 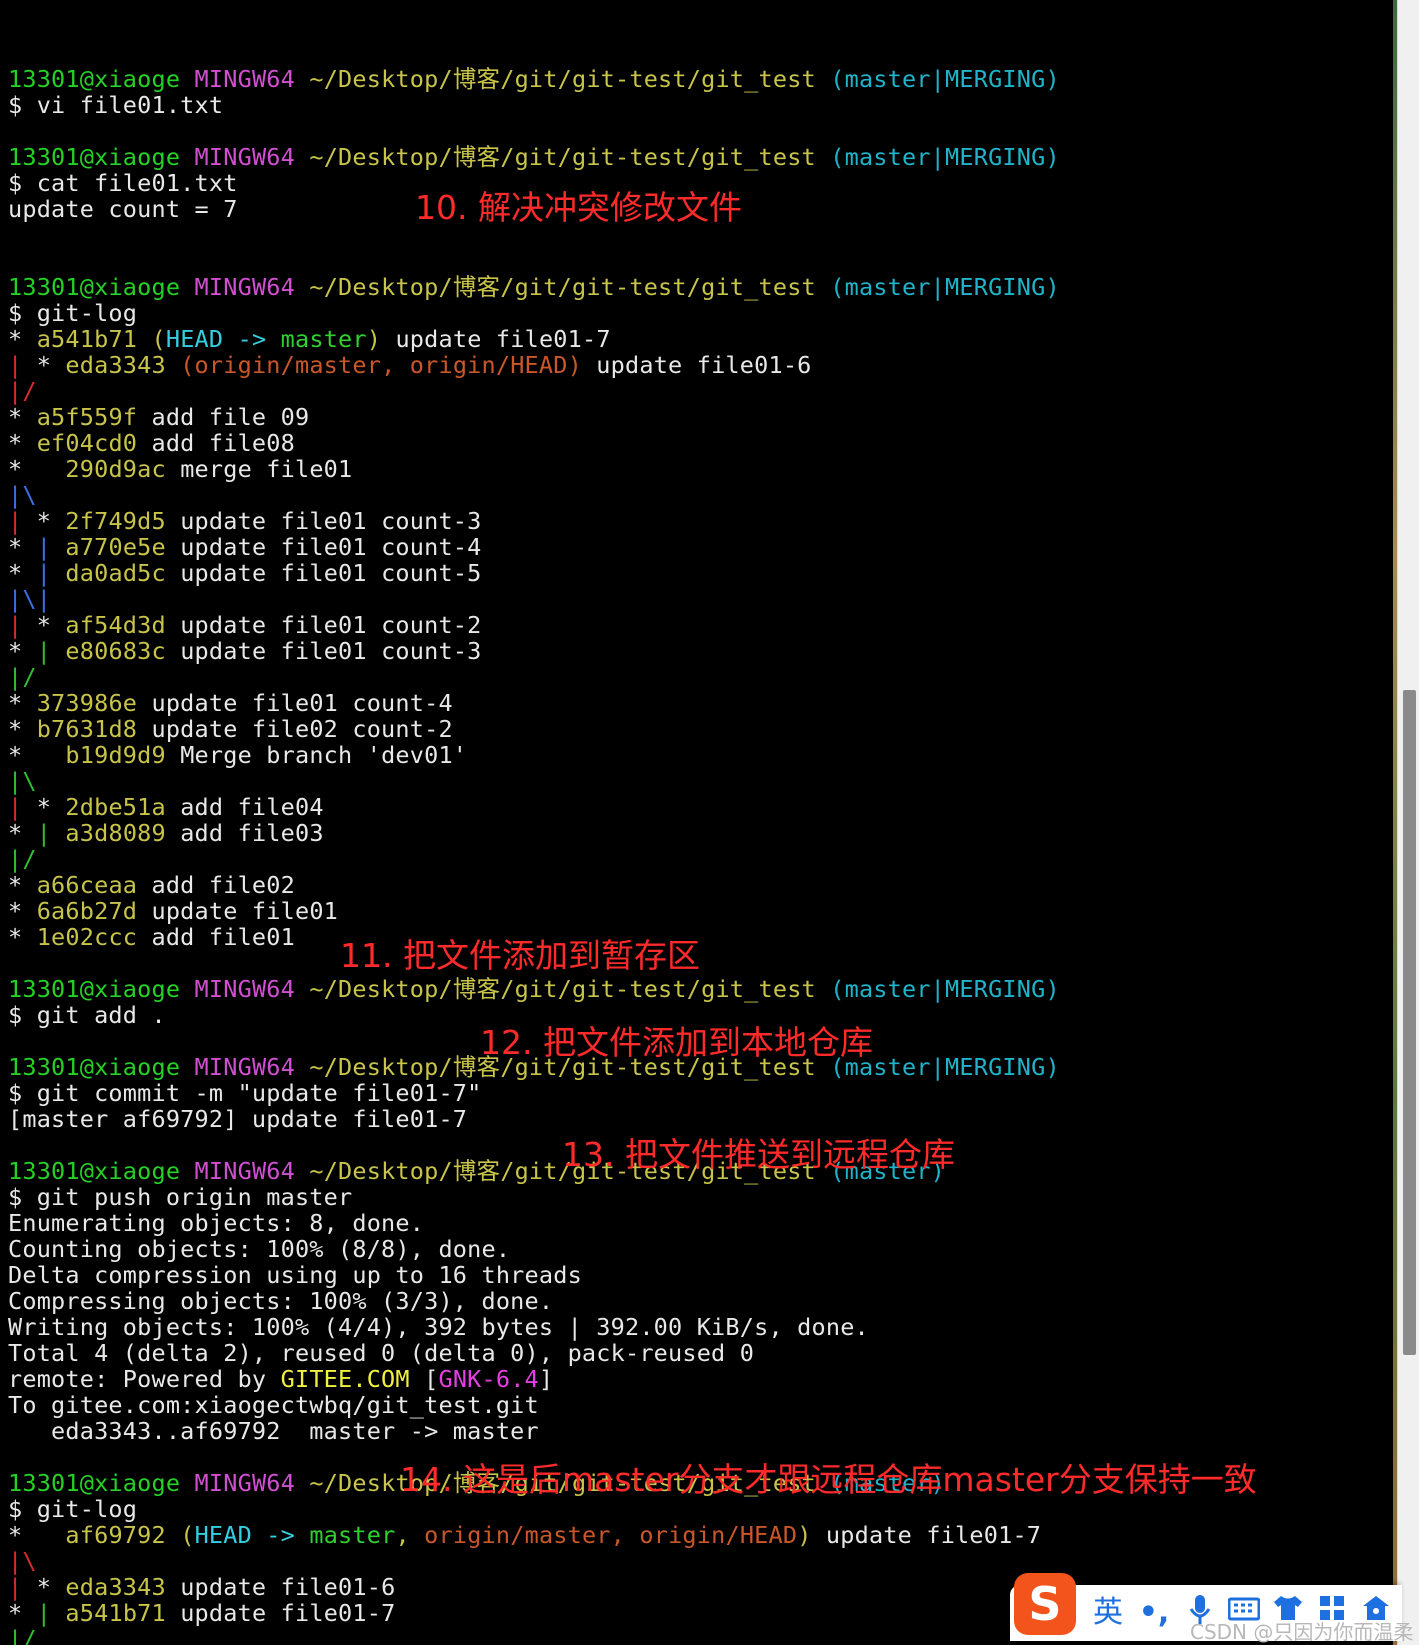 What do you see at coordinates (22, 1635) in the screenshot?
I see `terminal-text: |/` at bounding box center [22, 1635].